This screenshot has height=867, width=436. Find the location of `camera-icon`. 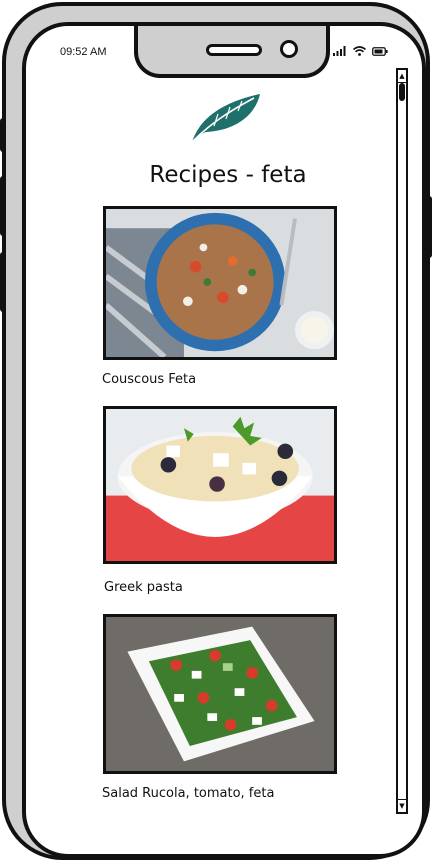

camera-icon is located at coordinates (289, 49).